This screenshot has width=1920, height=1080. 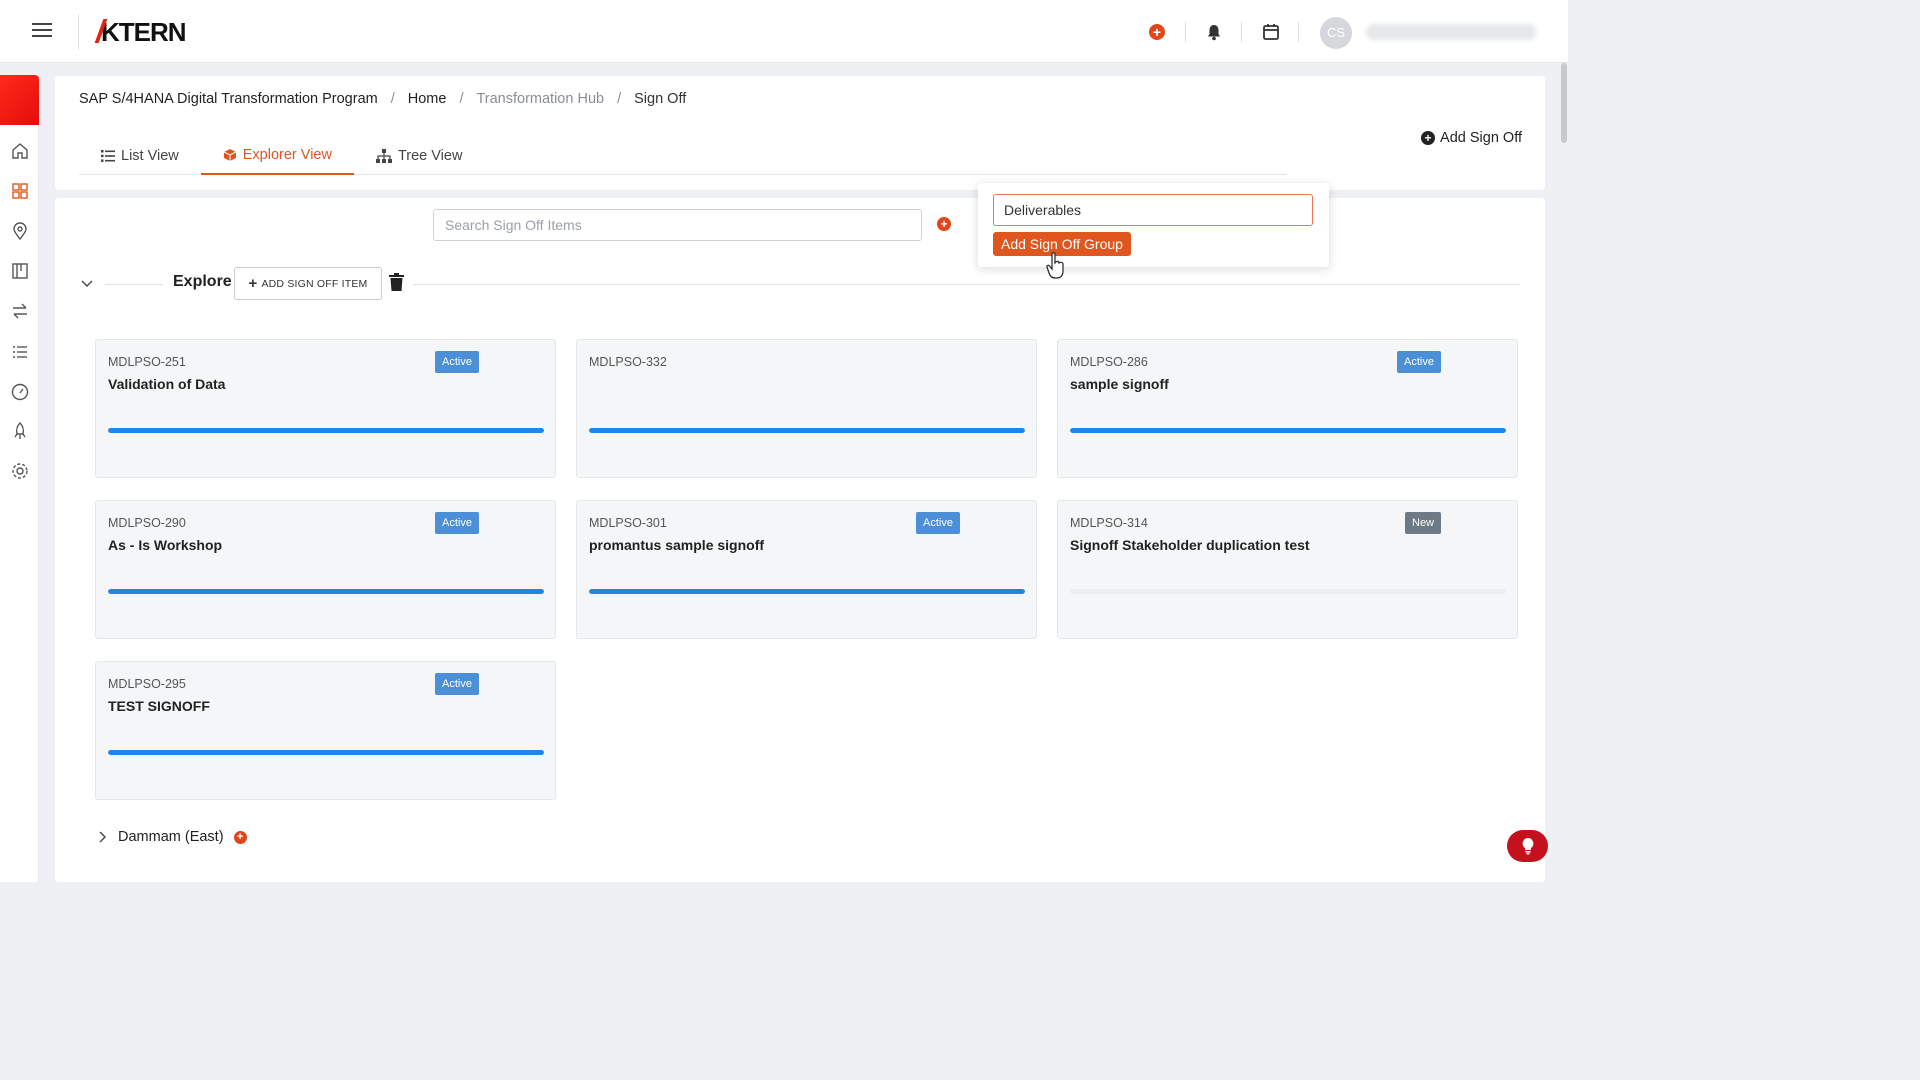 I want to click on add-group-popover: Add Sign Off Group, so click(x=1153, y=225).